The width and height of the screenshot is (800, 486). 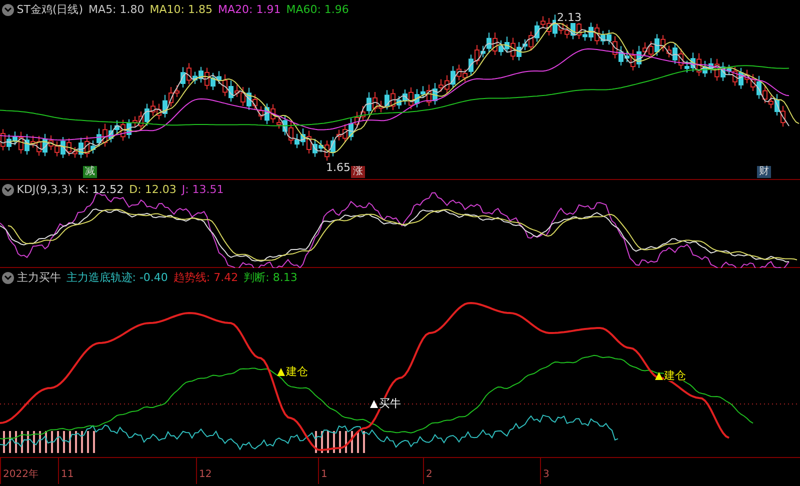 What do you see at coordinates (205, 278) in the screenshot?
I see `indicator-value: 趋势线: 7.42` at bounding box center [205, 278].